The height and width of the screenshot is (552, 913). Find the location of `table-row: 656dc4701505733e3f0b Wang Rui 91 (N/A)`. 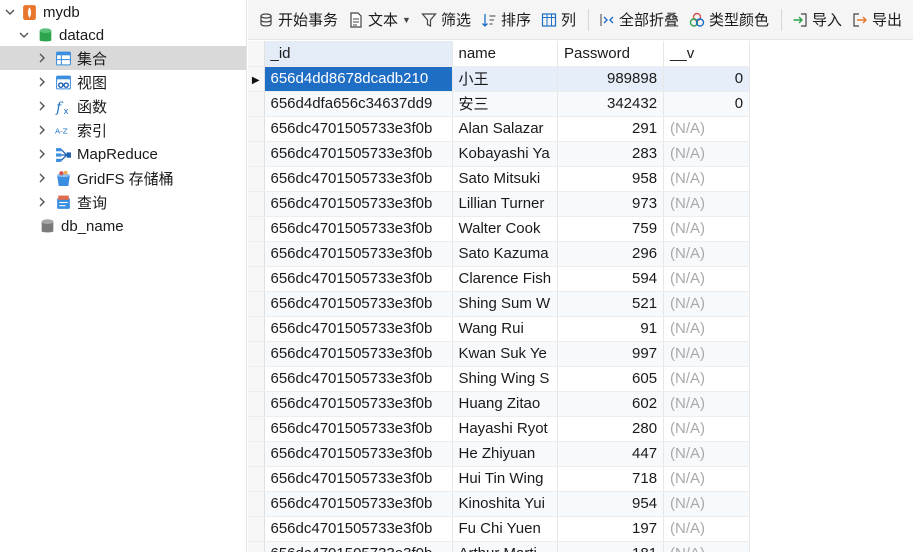

table-row: 656dc4701505733e3f0b Wang Rui 91 (N/A) is located at coordinates (499, 329).